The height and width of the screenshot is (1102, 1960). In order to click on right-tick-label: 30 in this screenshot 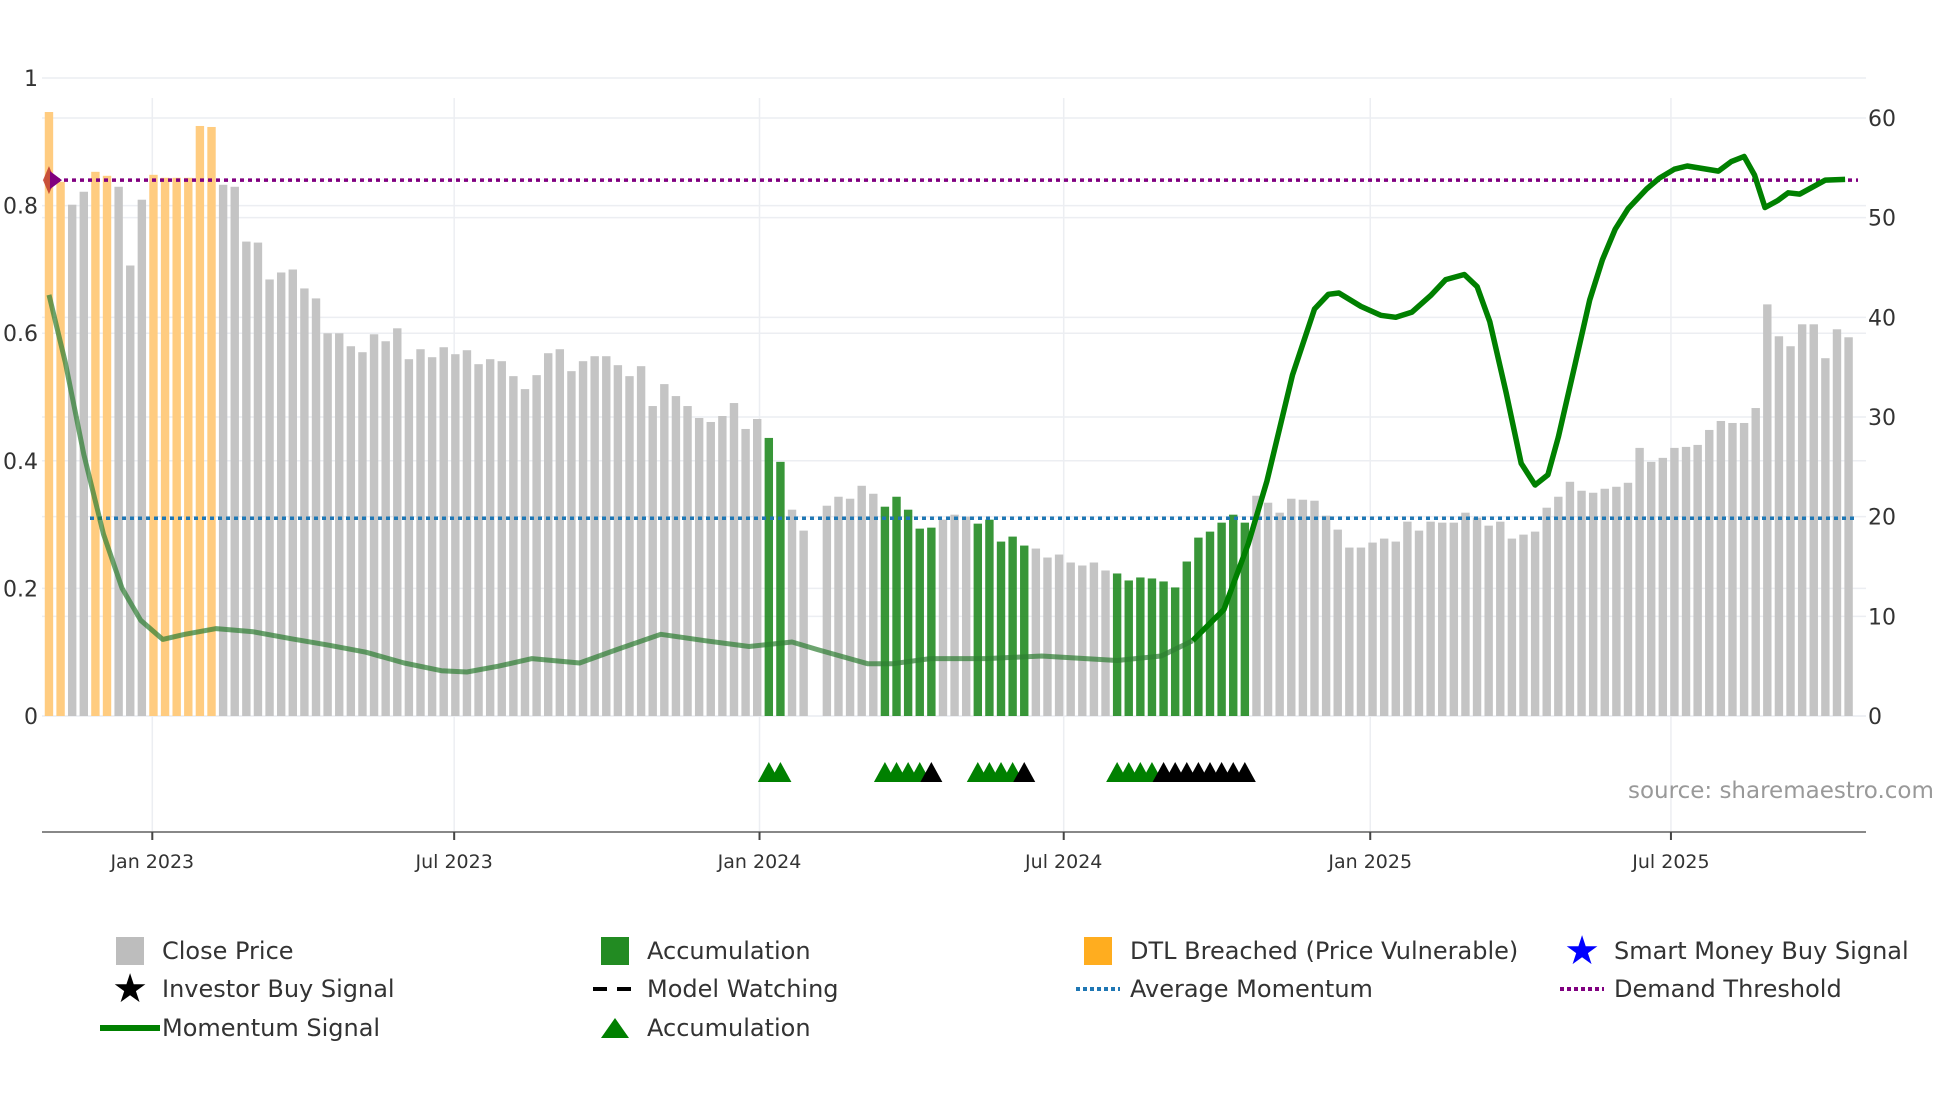, I will do `click(1882, 418)`.